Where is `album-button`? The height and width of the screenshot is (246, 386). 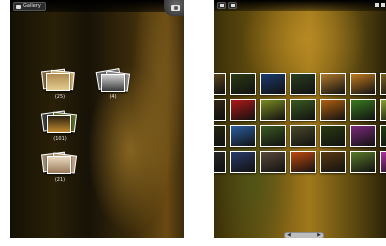
album-button is located at coordinates (232, 5).